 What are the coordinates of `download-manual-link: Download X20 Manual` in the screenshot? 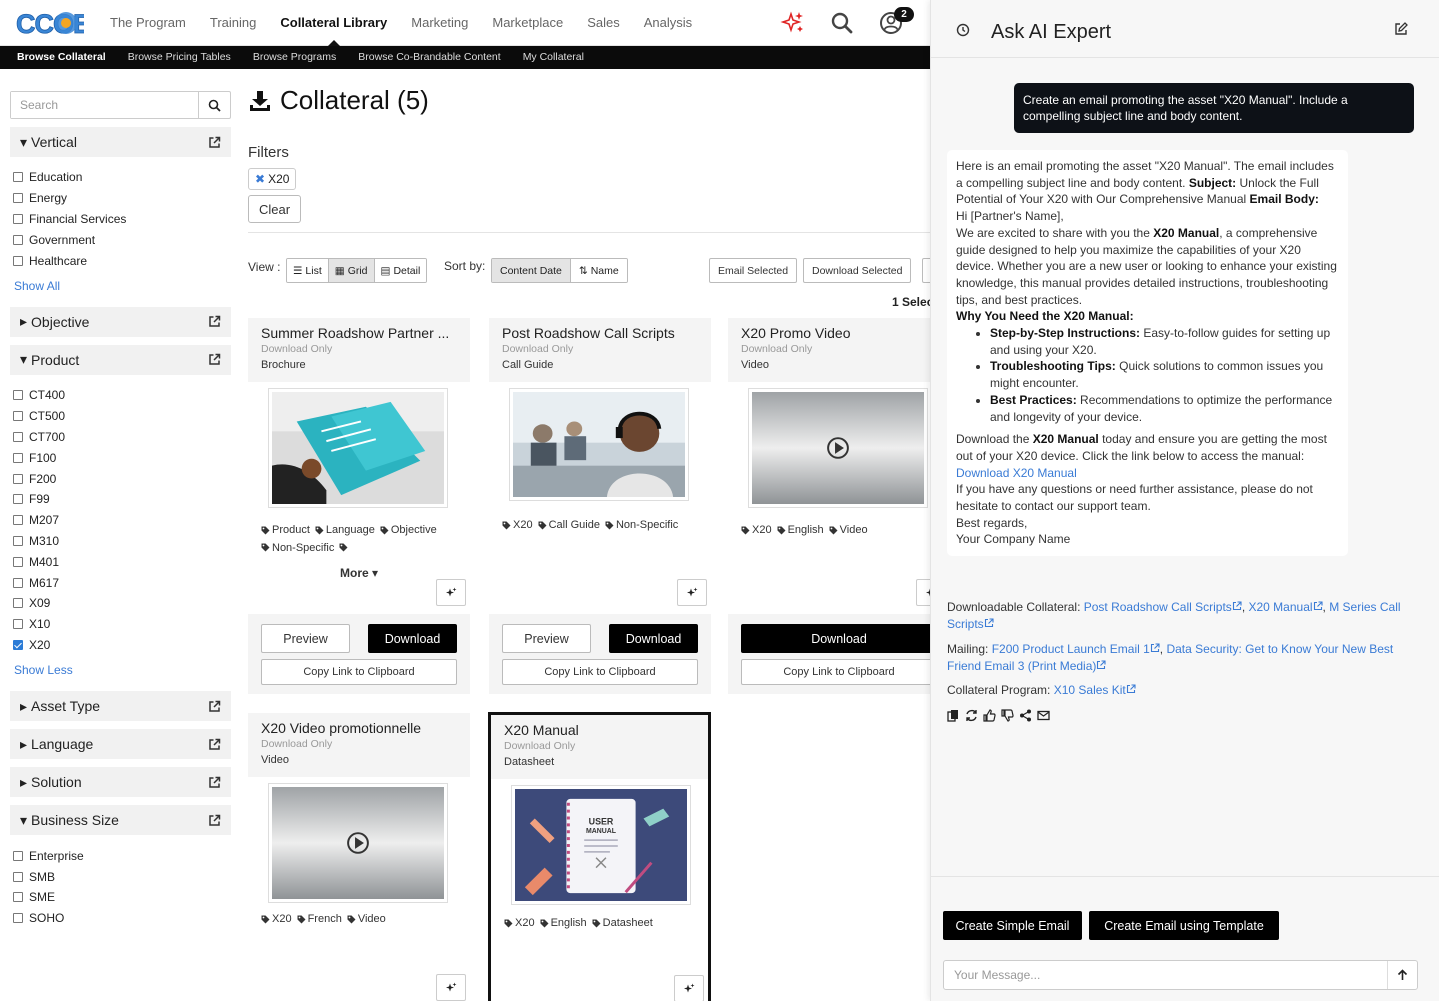 It's located at (1016, 473).